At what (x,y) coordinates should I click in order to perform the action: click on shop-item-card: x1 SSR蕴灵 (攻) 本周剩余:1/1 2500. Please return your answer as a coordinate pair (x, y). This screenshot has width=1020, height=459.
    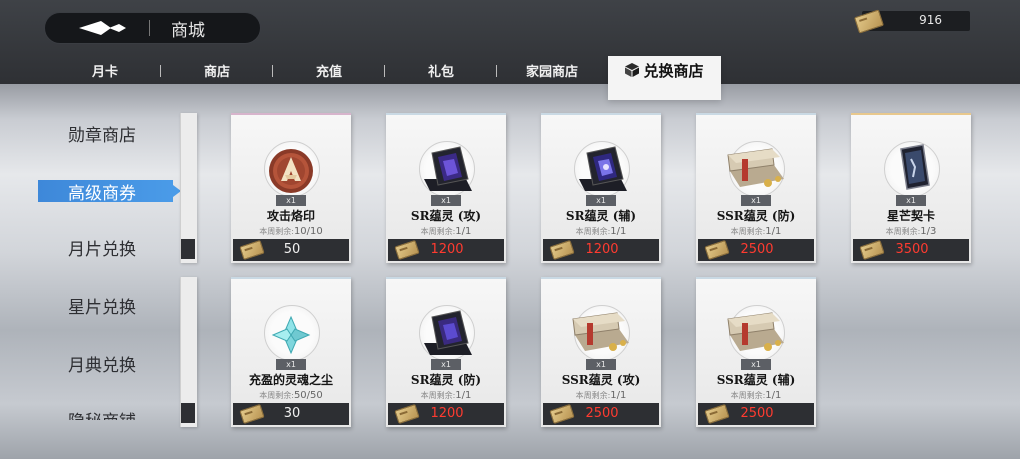
    Looking at the image, I should click on (601, 352).